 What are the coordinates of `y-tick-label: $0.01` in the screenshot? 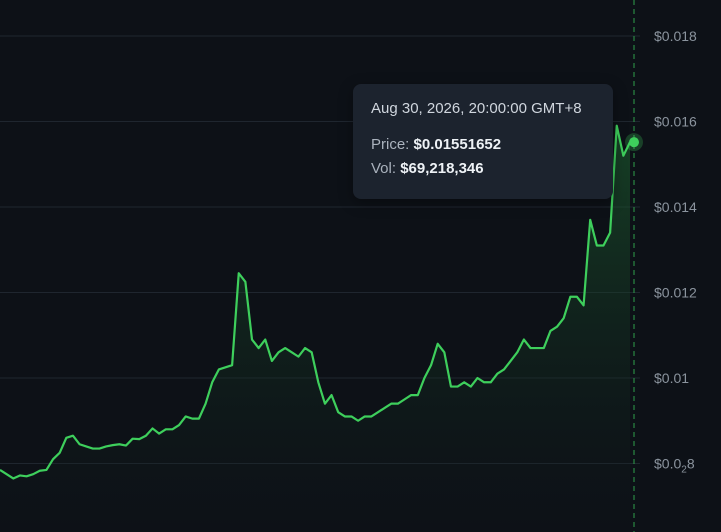 It's located at (671, 378).